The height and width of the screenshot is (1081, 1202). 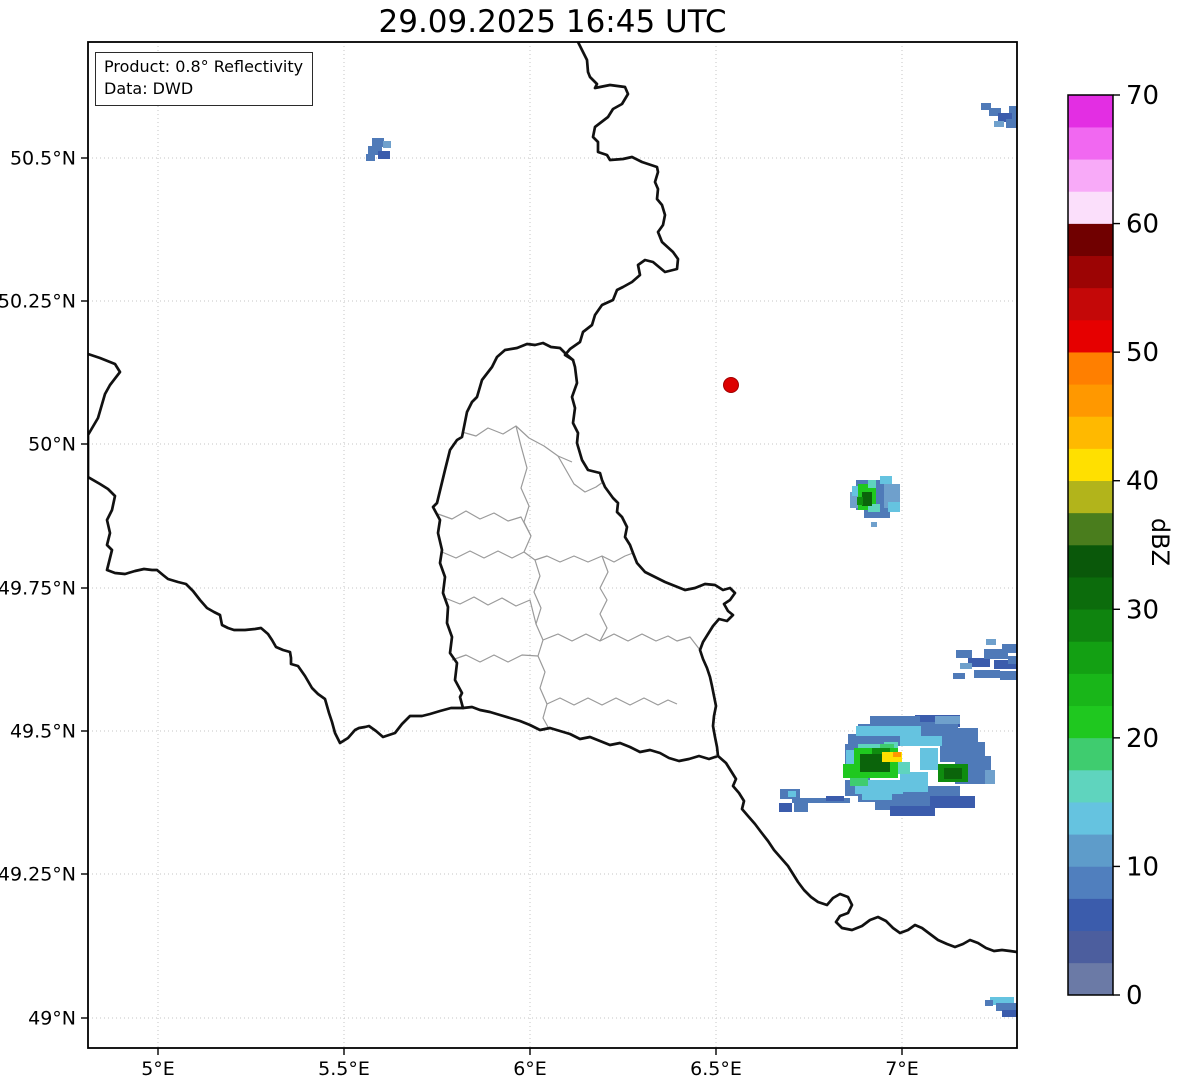 I want to click on product-info-box: Product: 0.8° Reflectivity Data: DWD, so click(x=204, y=79).